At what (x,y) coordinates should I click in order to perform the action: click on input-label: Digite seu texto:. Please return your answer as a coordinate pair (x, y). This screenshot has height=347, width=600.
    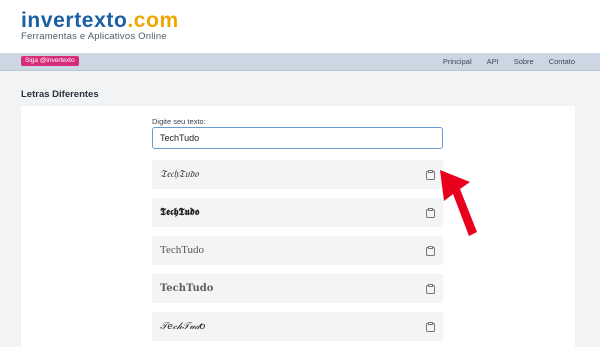
    Looking at the image, I should click on (179, 121).